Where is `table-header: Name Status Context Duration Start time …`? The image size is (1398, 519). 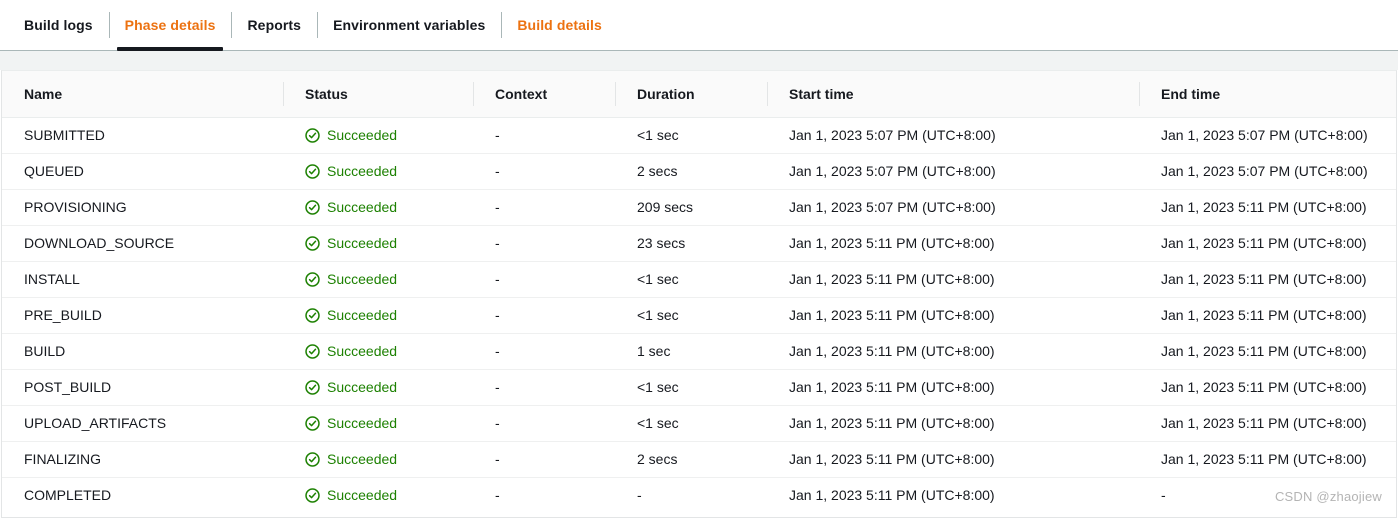
table-header: Name Status Context Duration Start time … is located at coordinates (699, 94).